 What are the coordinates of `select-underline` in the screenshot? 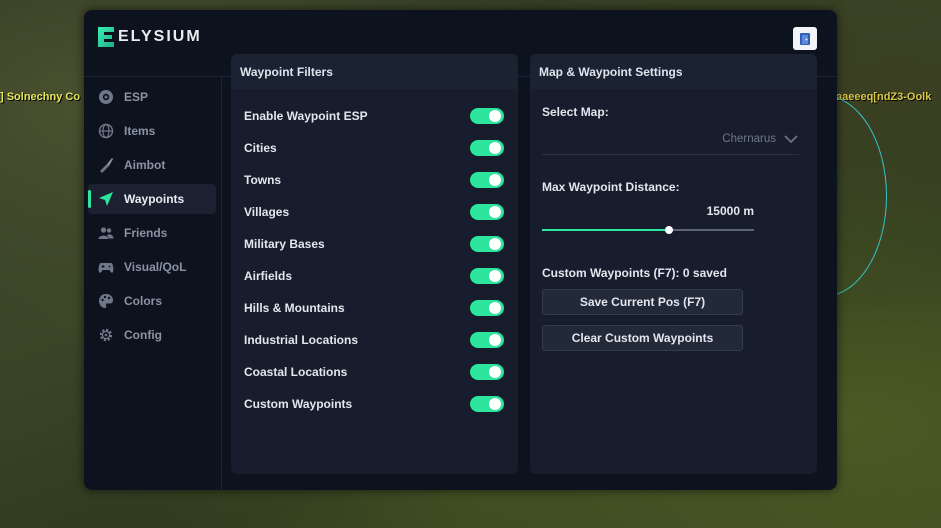 It's located at (670, 154).